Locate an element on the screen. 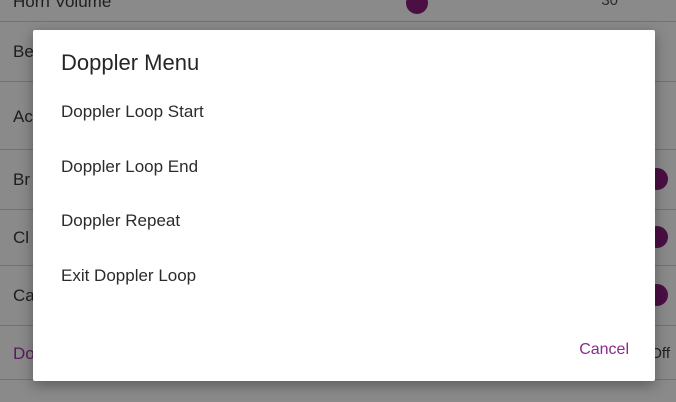 This screenshot has height=402, width=676. menu-item-label: Exit Doppler Loop is located at coordinates (129, 275).